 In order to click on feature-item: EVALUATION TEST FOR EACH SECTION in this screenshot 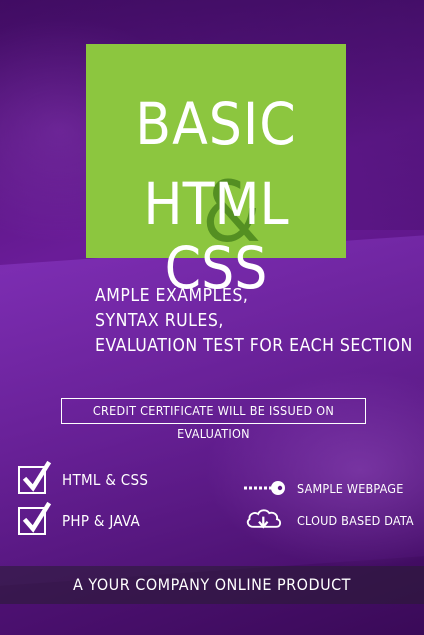, I will do `click(254, 346)`.